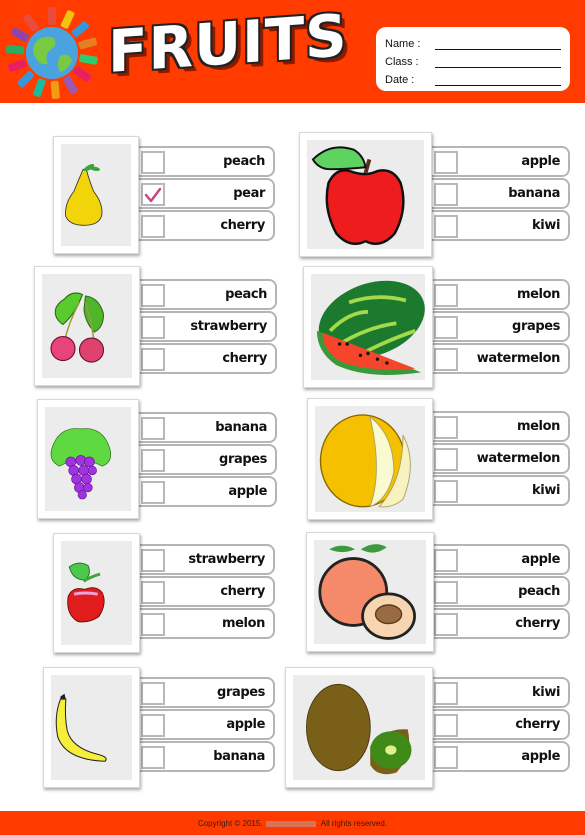  I want to click on answer-options: melon watermelon kiwi, so click(500, 459).